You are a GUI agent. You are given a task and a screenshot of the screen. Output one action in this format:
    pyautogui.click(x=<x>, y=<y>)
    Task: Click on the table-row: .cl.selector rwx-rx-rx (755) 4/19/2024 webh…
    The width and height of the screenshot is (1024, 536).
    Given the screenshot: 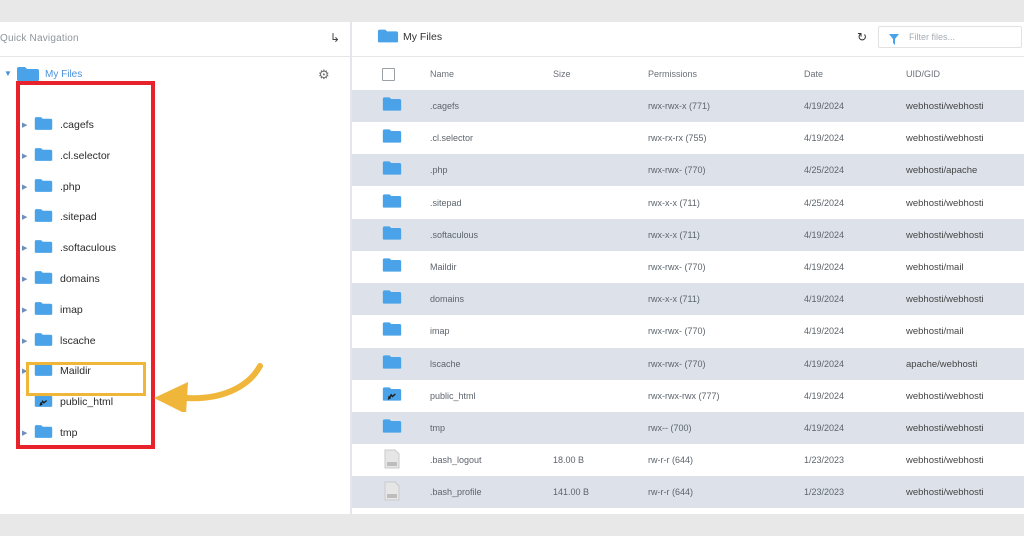 What is the action you would take?
    pyautogui.click(x=688, y=138)
    